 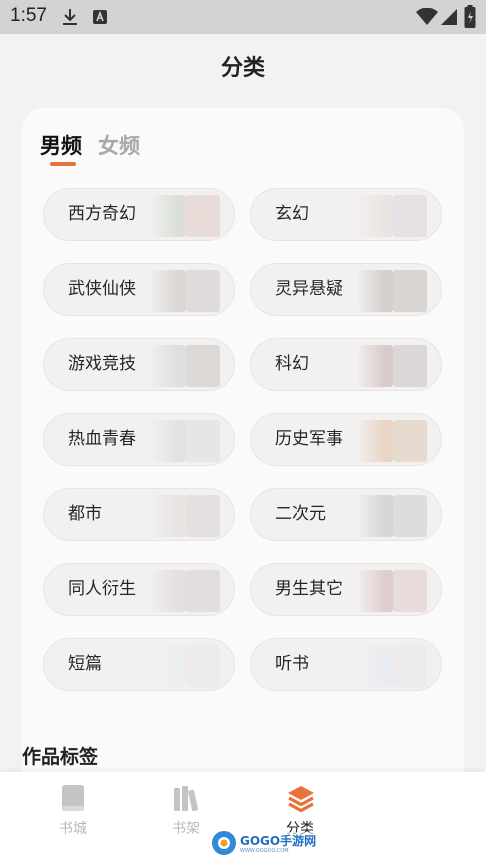 What do you see at coordinates (243, 17) in the screenshot?
I see `status-bar: 1:57` at bounding box center [243, 17].